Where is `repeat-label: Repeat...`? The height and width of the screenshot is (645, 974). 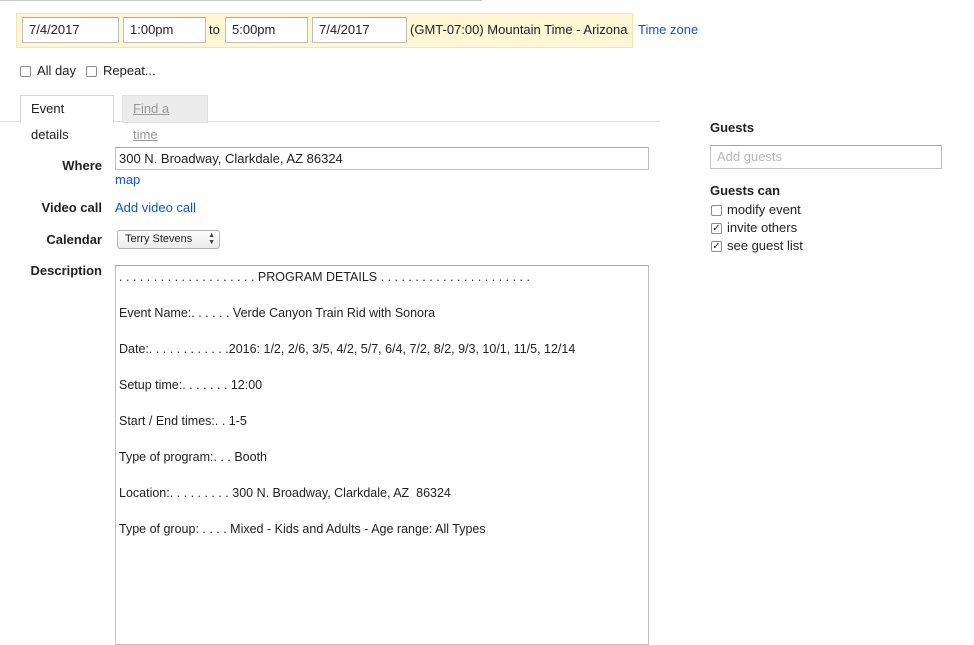
repeat-label: Repeat... is located at coordinates (129, 70).